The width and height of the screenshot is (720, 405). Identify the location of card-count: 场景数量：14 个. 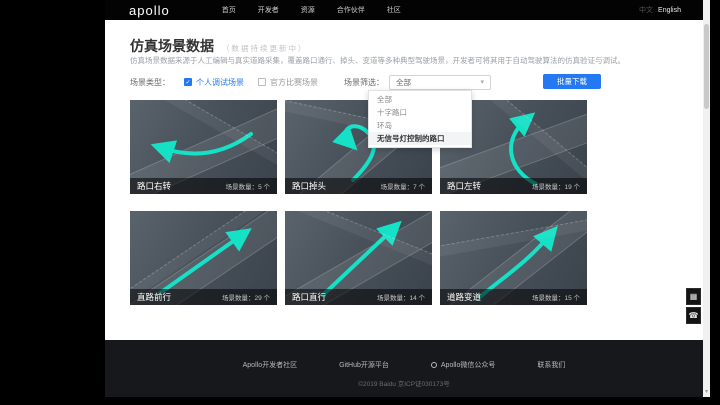
(400, 298).